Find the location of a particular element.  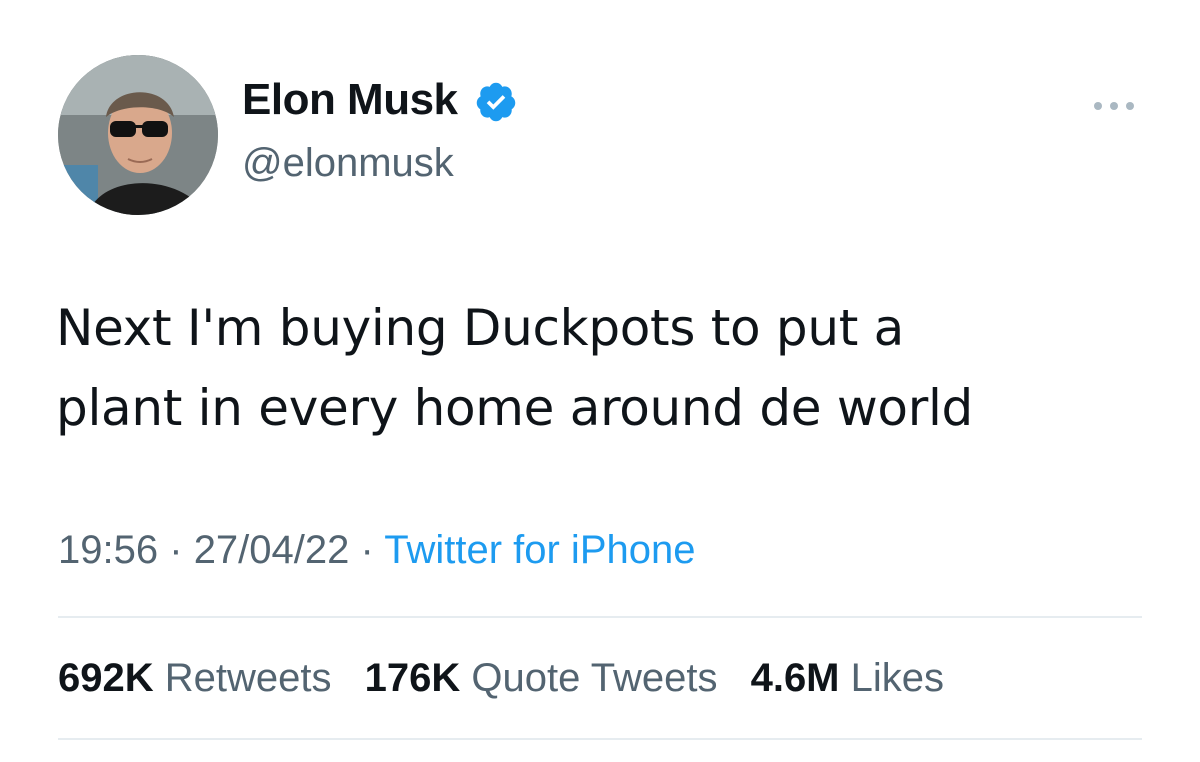

likes-label: Likes is located at coordinates (897, 678).